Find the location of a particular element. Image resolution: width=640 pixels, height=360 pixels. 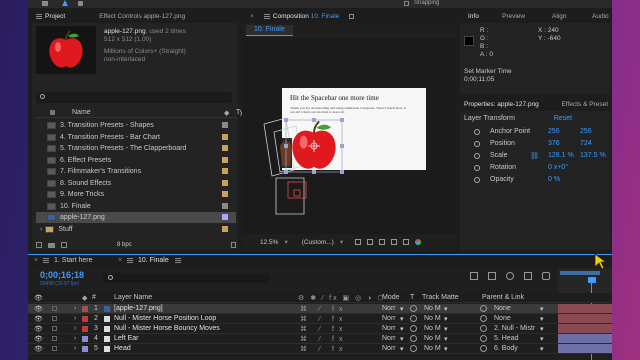

time-ruler is located at coordinates (585, 314).